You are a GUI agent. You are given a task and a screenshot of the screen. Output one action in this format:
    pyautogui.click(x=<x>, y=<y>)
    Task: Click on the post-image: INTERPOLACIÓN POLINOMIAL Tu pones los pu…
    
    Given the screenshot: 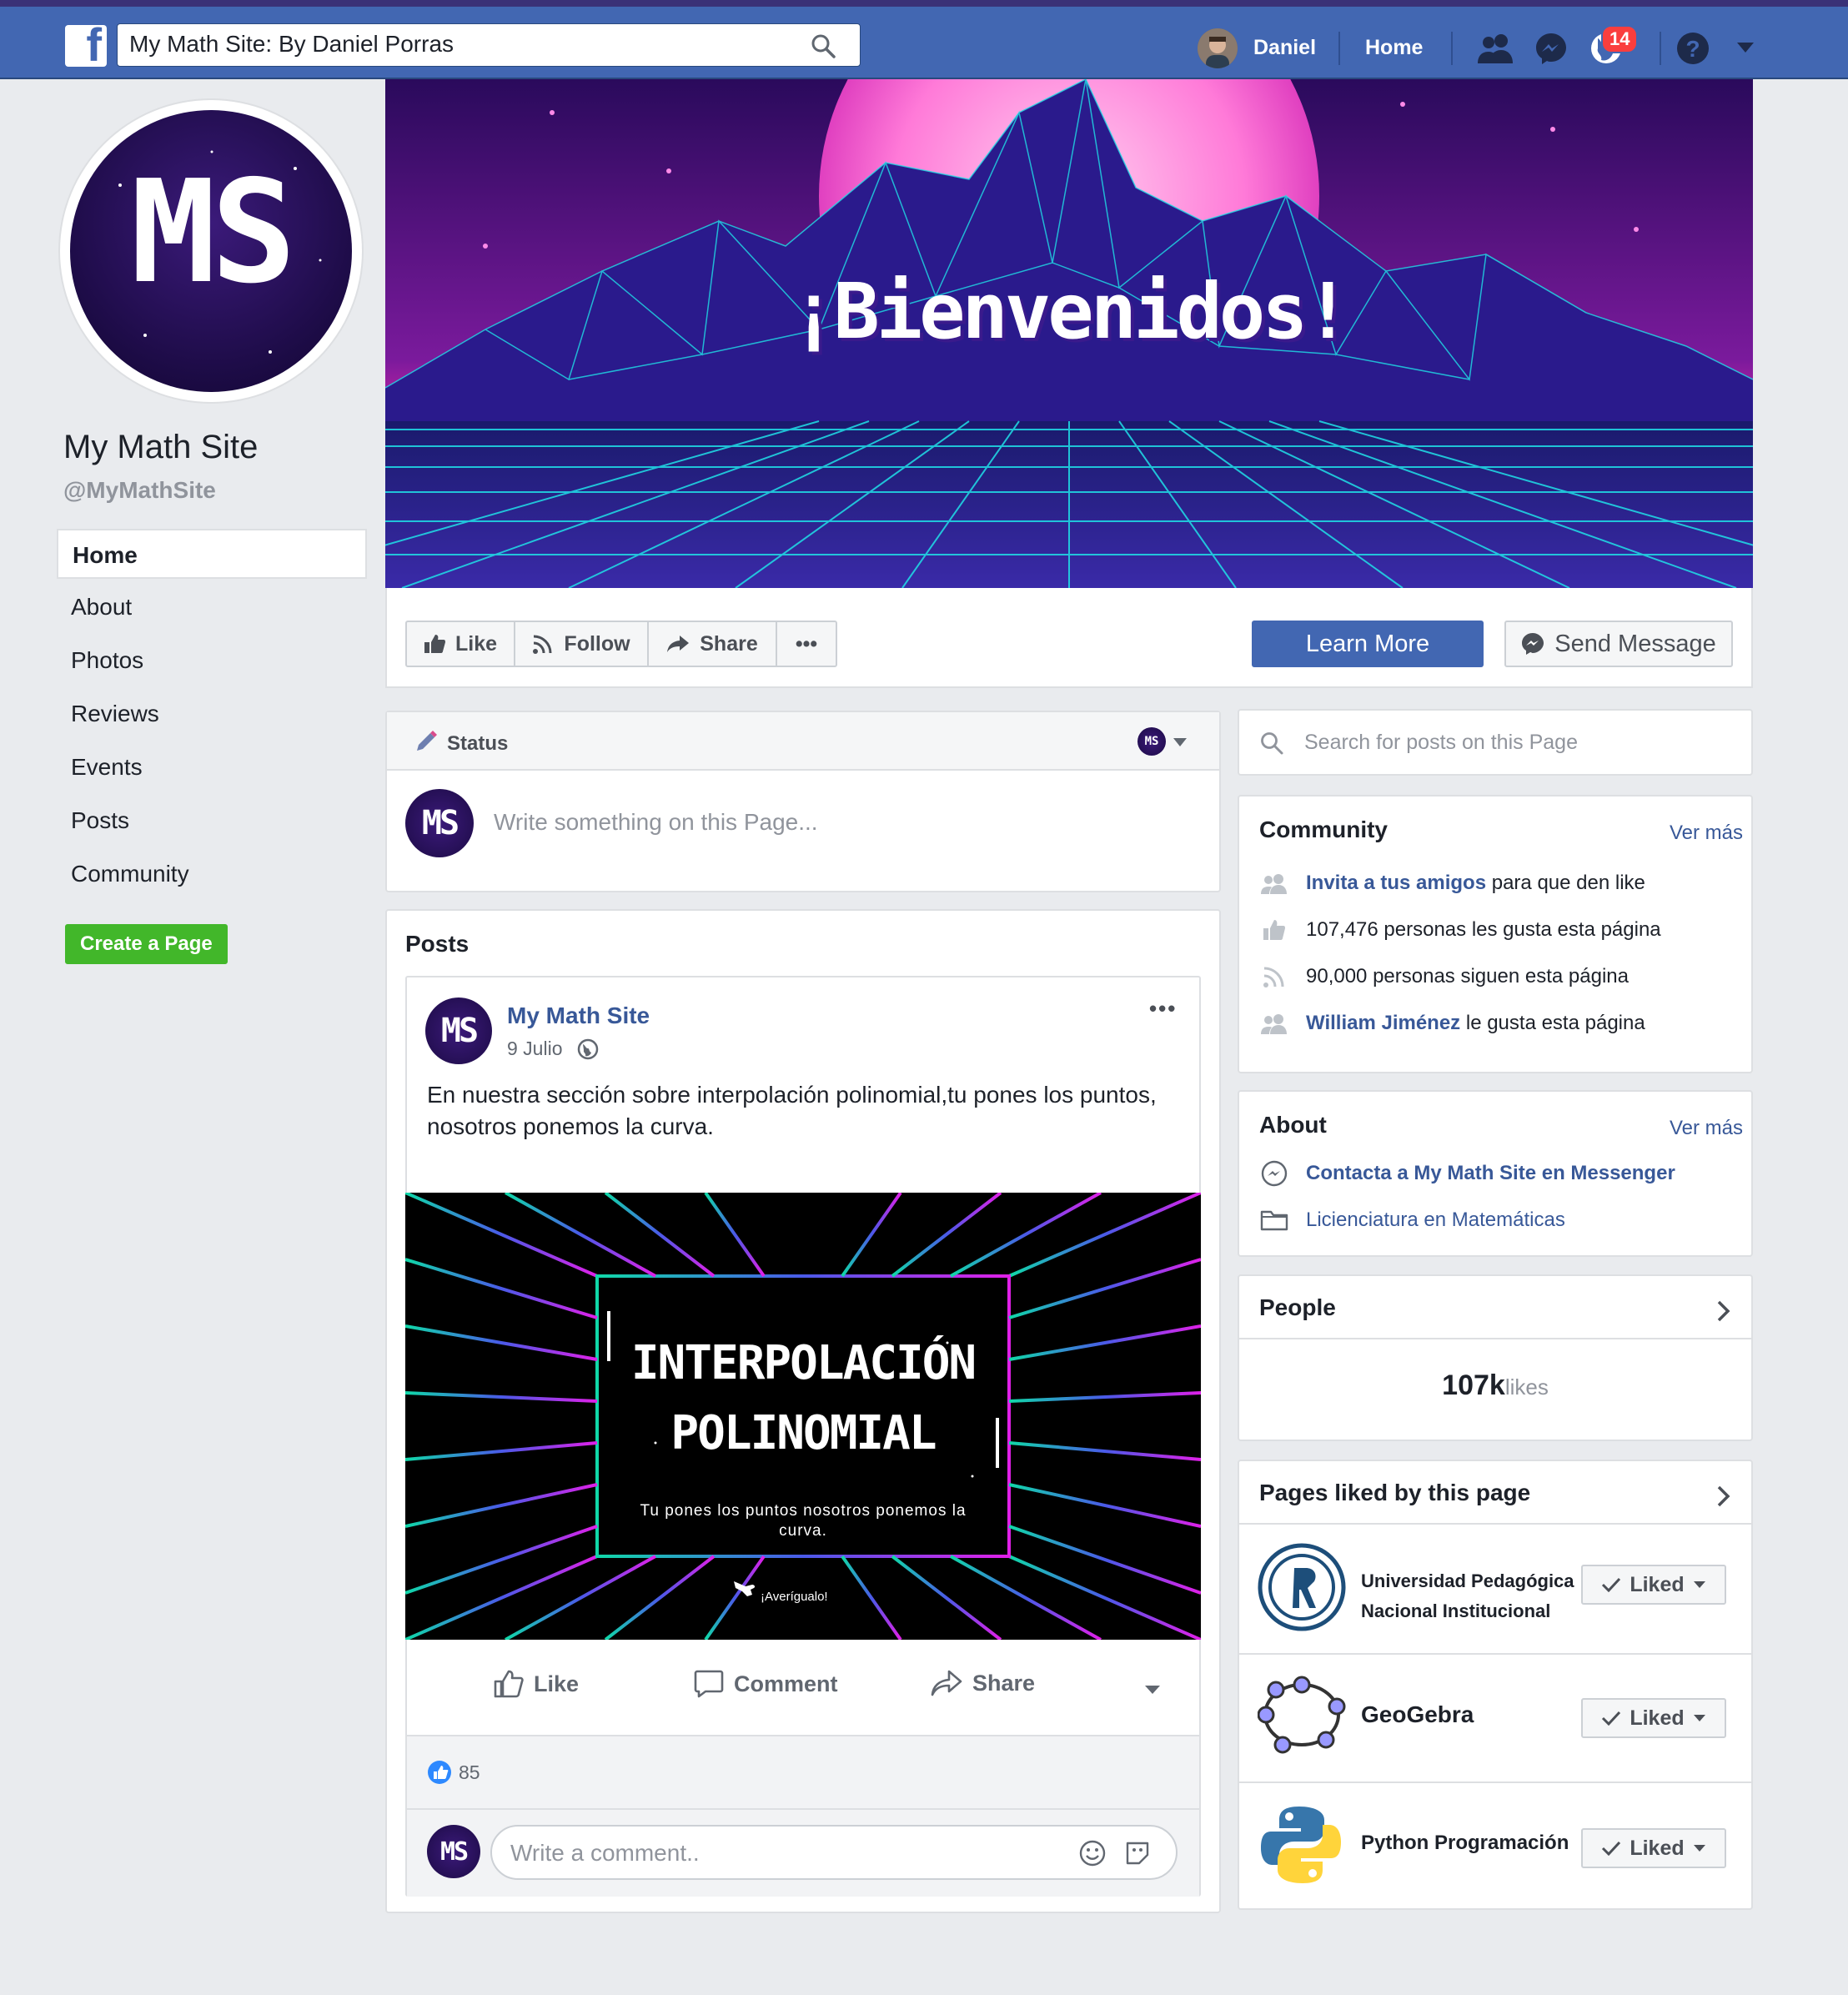 What is the action you would take?
    pyautogui.click(x=803, y=1416)
    